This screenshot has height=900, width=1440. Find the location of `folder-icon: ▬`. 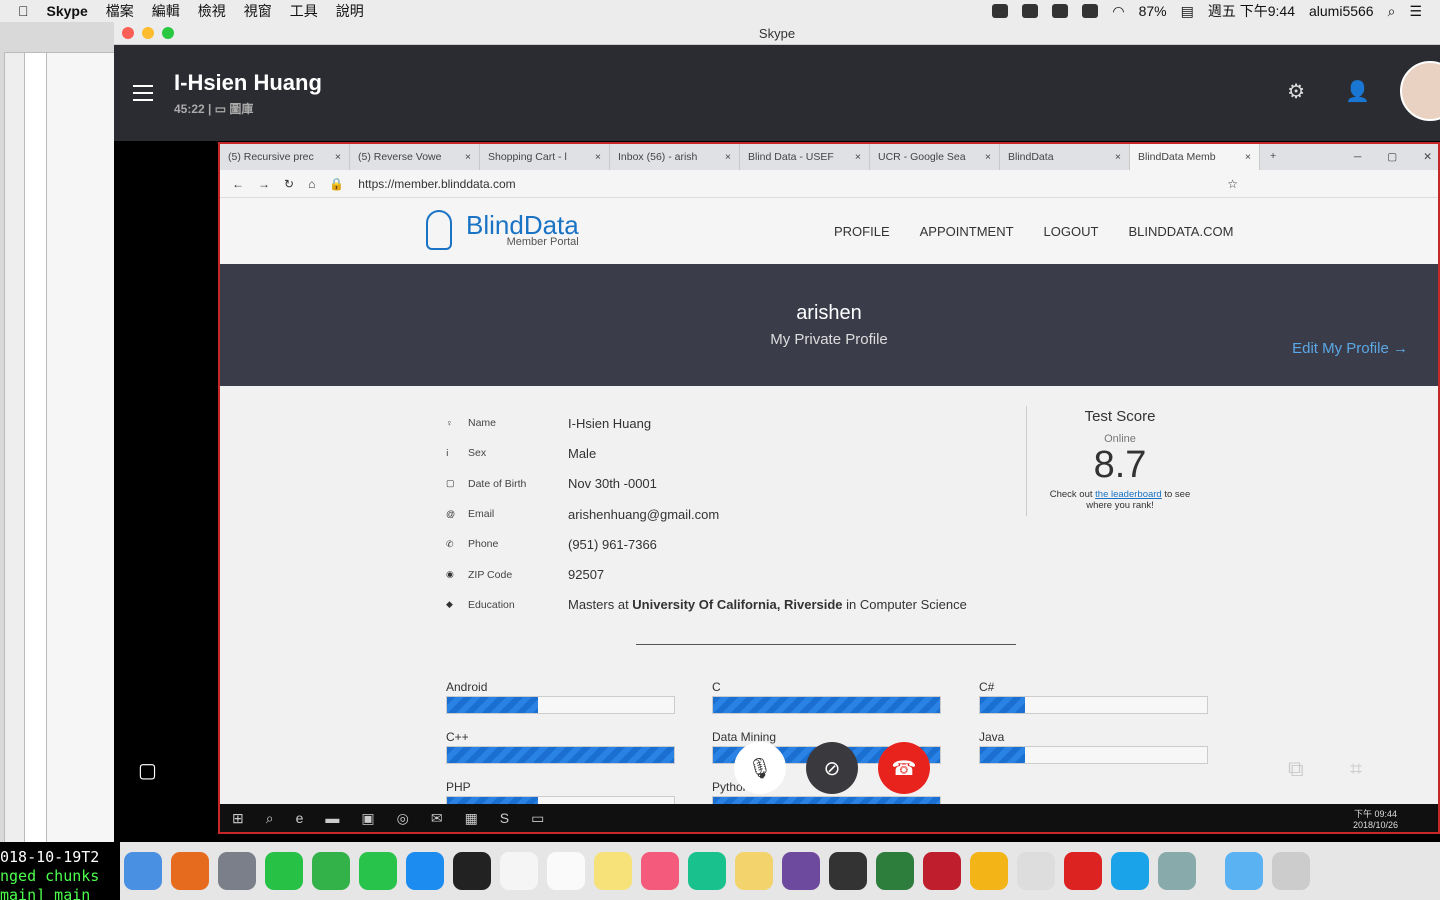

folder-icon: ▬ is located at coordinates (332, 818).